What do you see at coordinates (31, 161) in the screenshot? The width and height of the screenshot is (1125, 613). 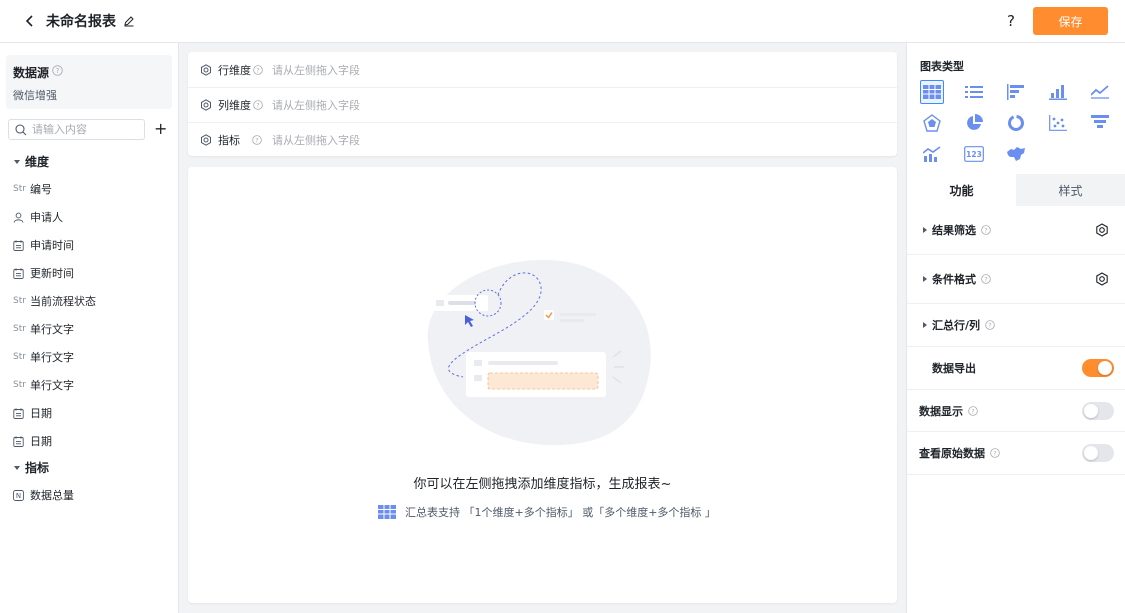 I see `dimension-group-toggle: 维度` at bounding box center [31, 161].